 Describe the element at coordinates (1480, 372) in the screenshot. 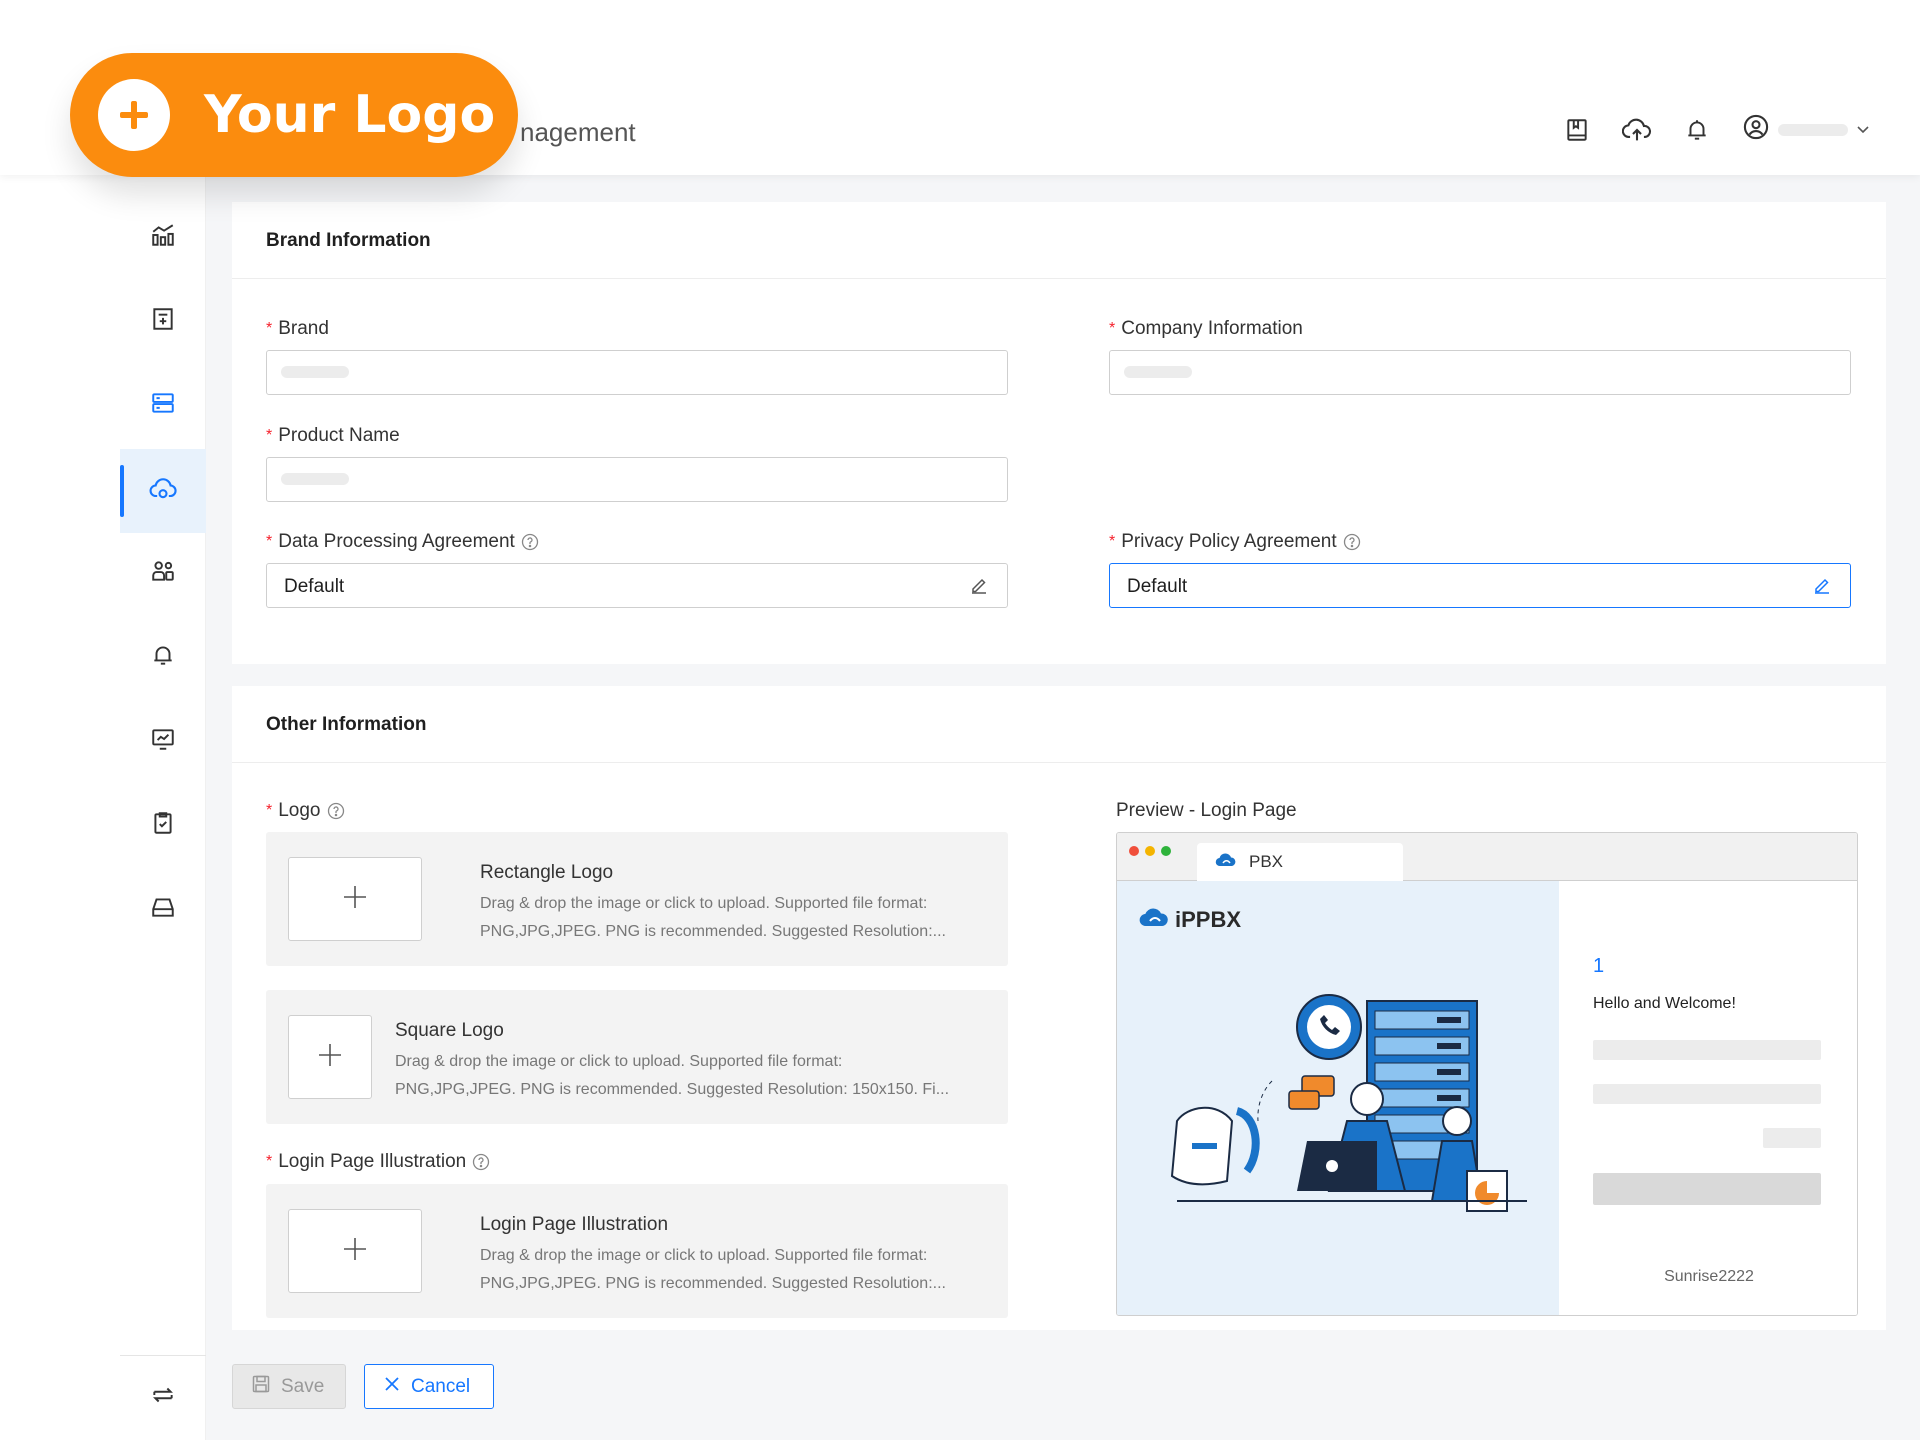

I see `company-information-input` at that location.